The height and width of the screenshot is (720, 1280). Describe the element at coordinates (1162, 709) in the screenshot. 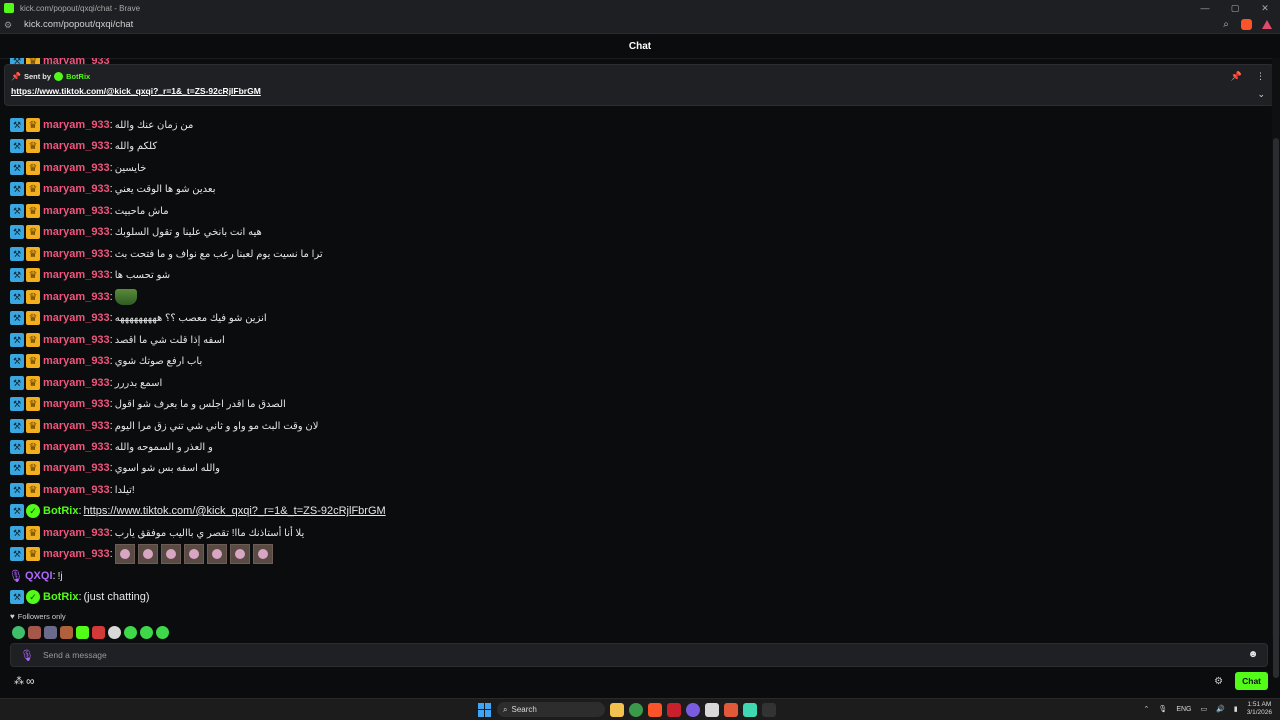

I see `microphone-tray-icon: 🎙` at that location.